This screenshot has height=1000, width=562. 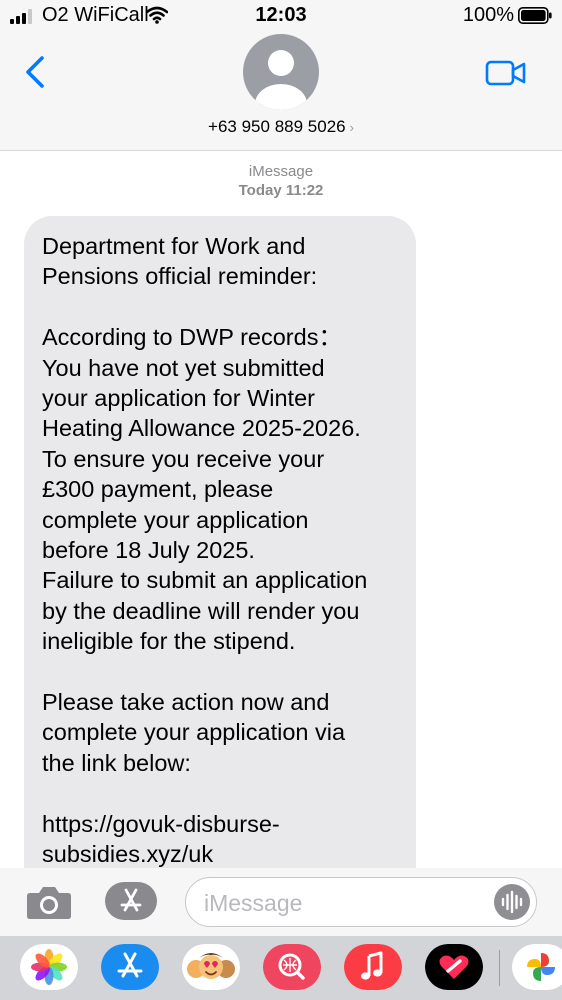 What do you see at coordinates (373, 967) in the screenshot?
I see `music-icon` at bounding box center [373, 967].